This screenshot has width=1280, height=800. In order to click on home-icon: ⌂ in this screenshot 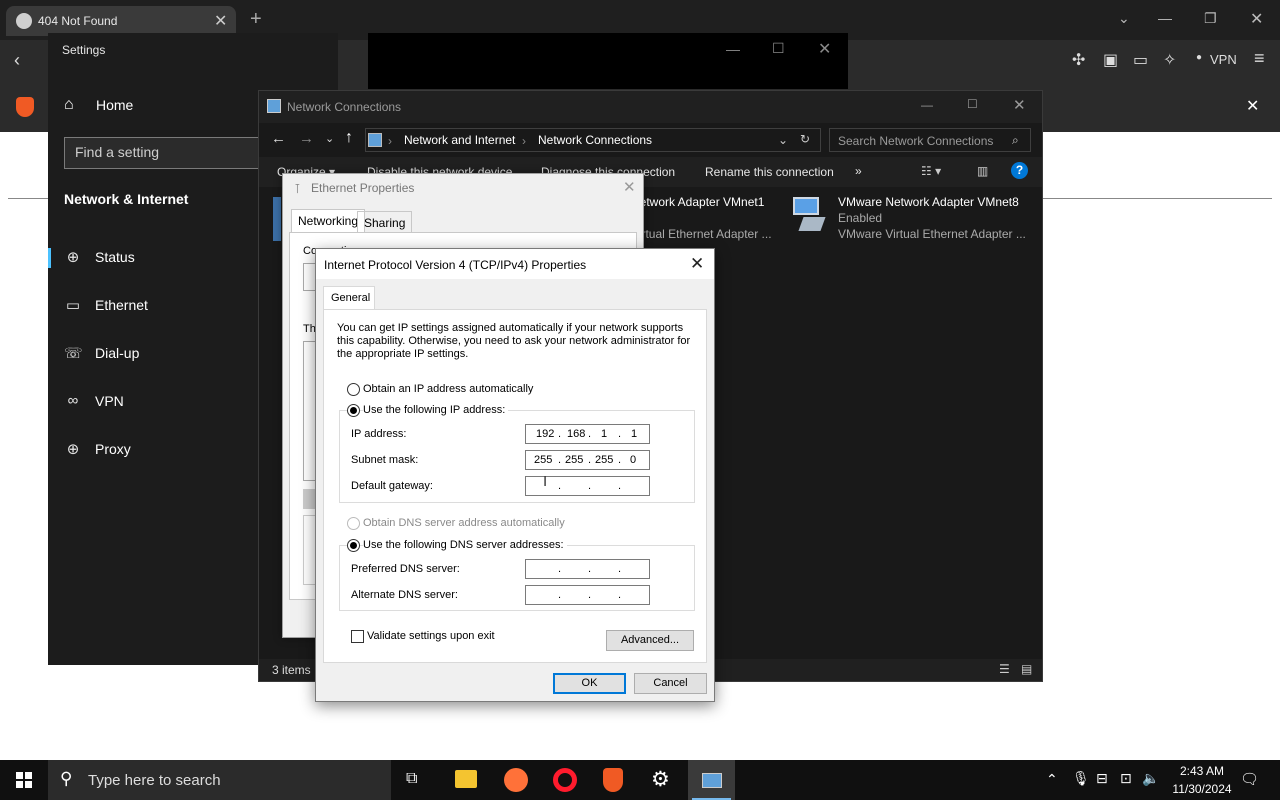, I will do `click(69, 104)`.